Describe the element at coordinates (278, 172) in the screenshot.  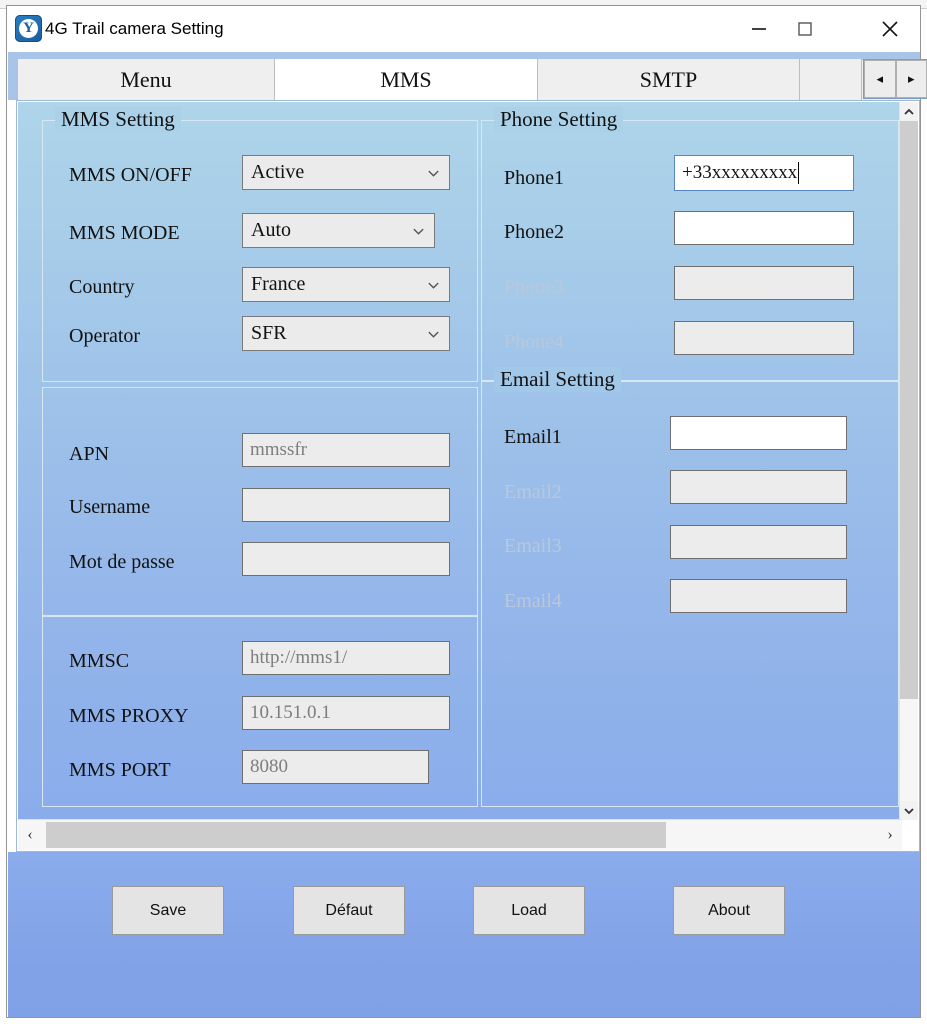
I see `mms-onoff-value: Active` at that location.